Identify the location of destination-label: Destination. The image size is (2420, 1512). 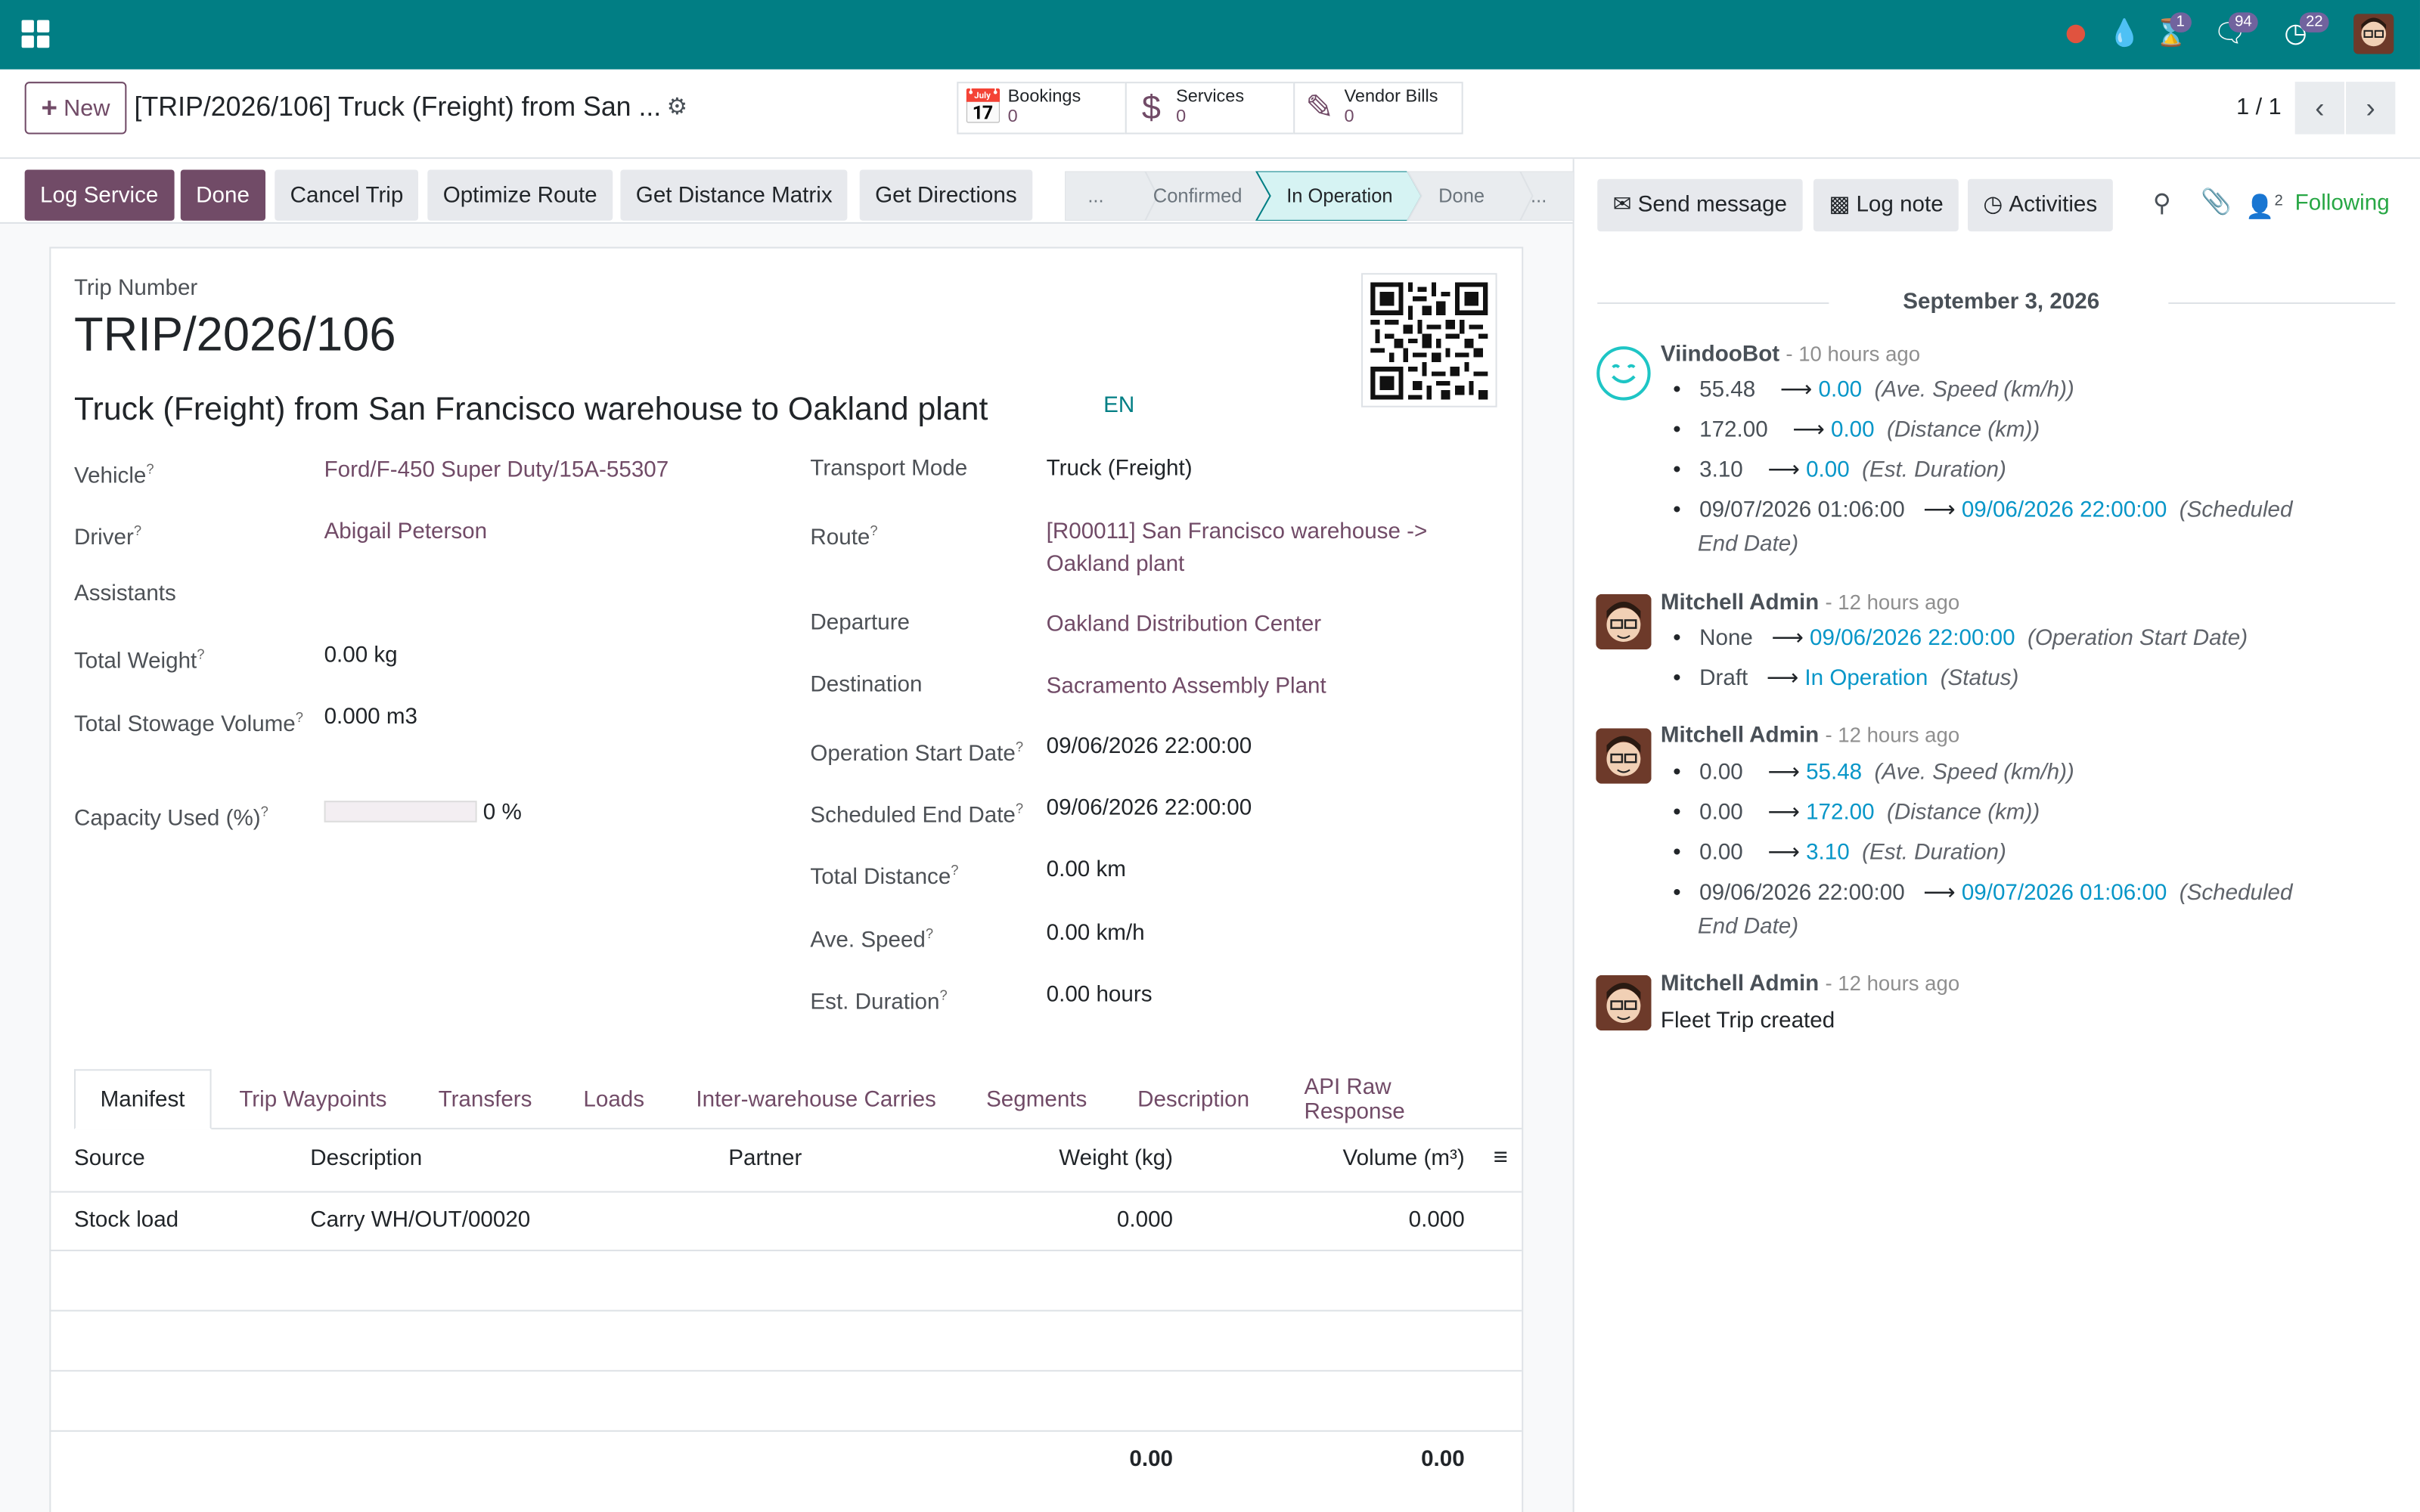
(866, 685).